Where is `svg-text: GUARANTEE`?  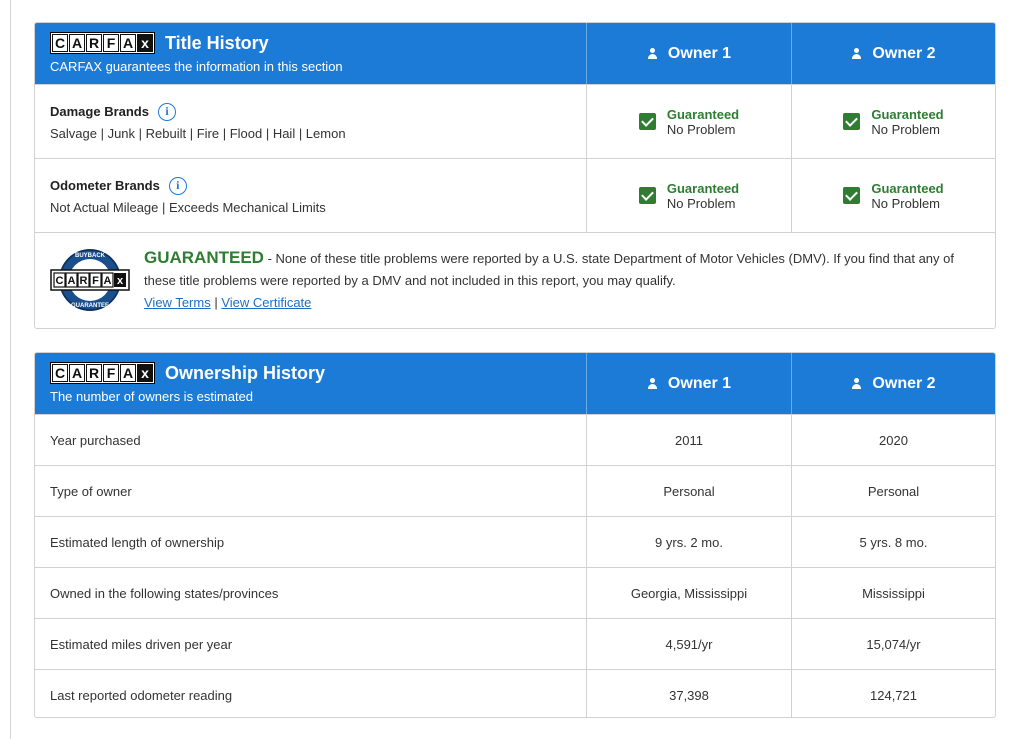
svg-text: GUARANTEE is located at coordinates (90, 306).